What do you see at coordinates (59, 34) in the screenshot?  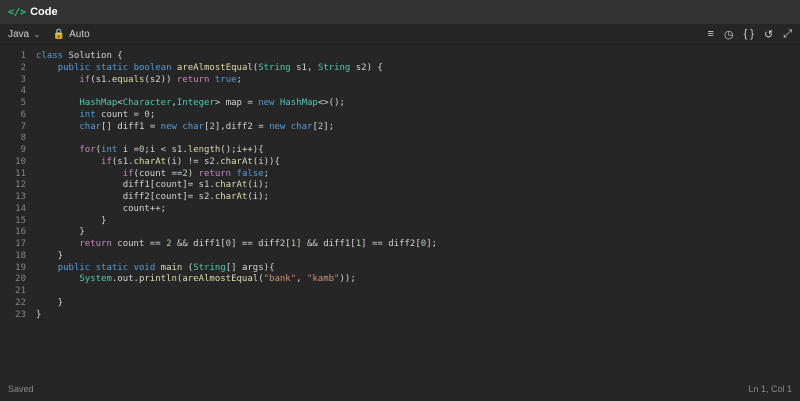 I see `lock-icon: 🔒` at bounding box center [59, 34].